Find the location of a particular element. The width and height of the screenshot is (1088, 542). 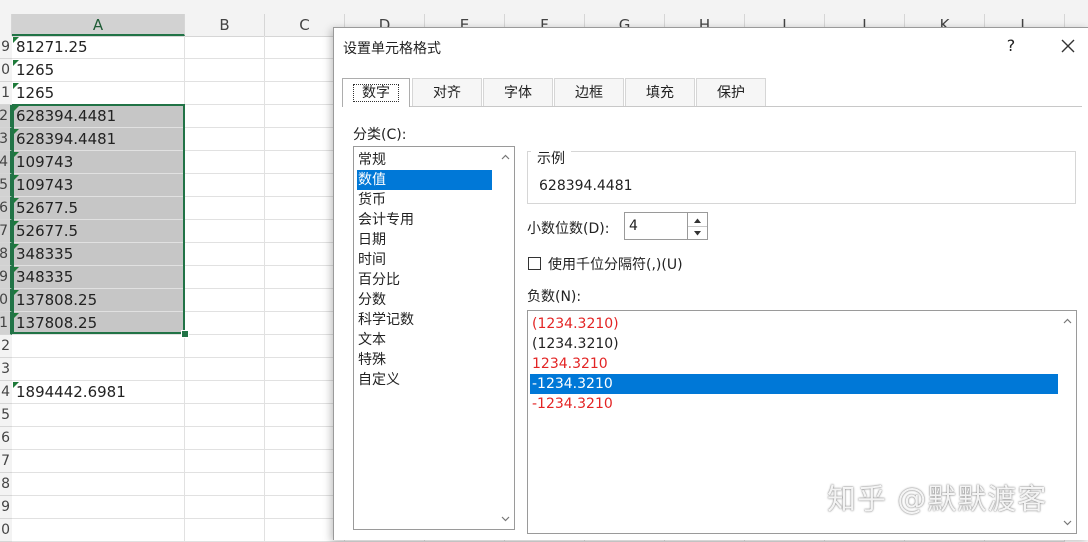

row-header: 4 is located at coordinates (6, 162).